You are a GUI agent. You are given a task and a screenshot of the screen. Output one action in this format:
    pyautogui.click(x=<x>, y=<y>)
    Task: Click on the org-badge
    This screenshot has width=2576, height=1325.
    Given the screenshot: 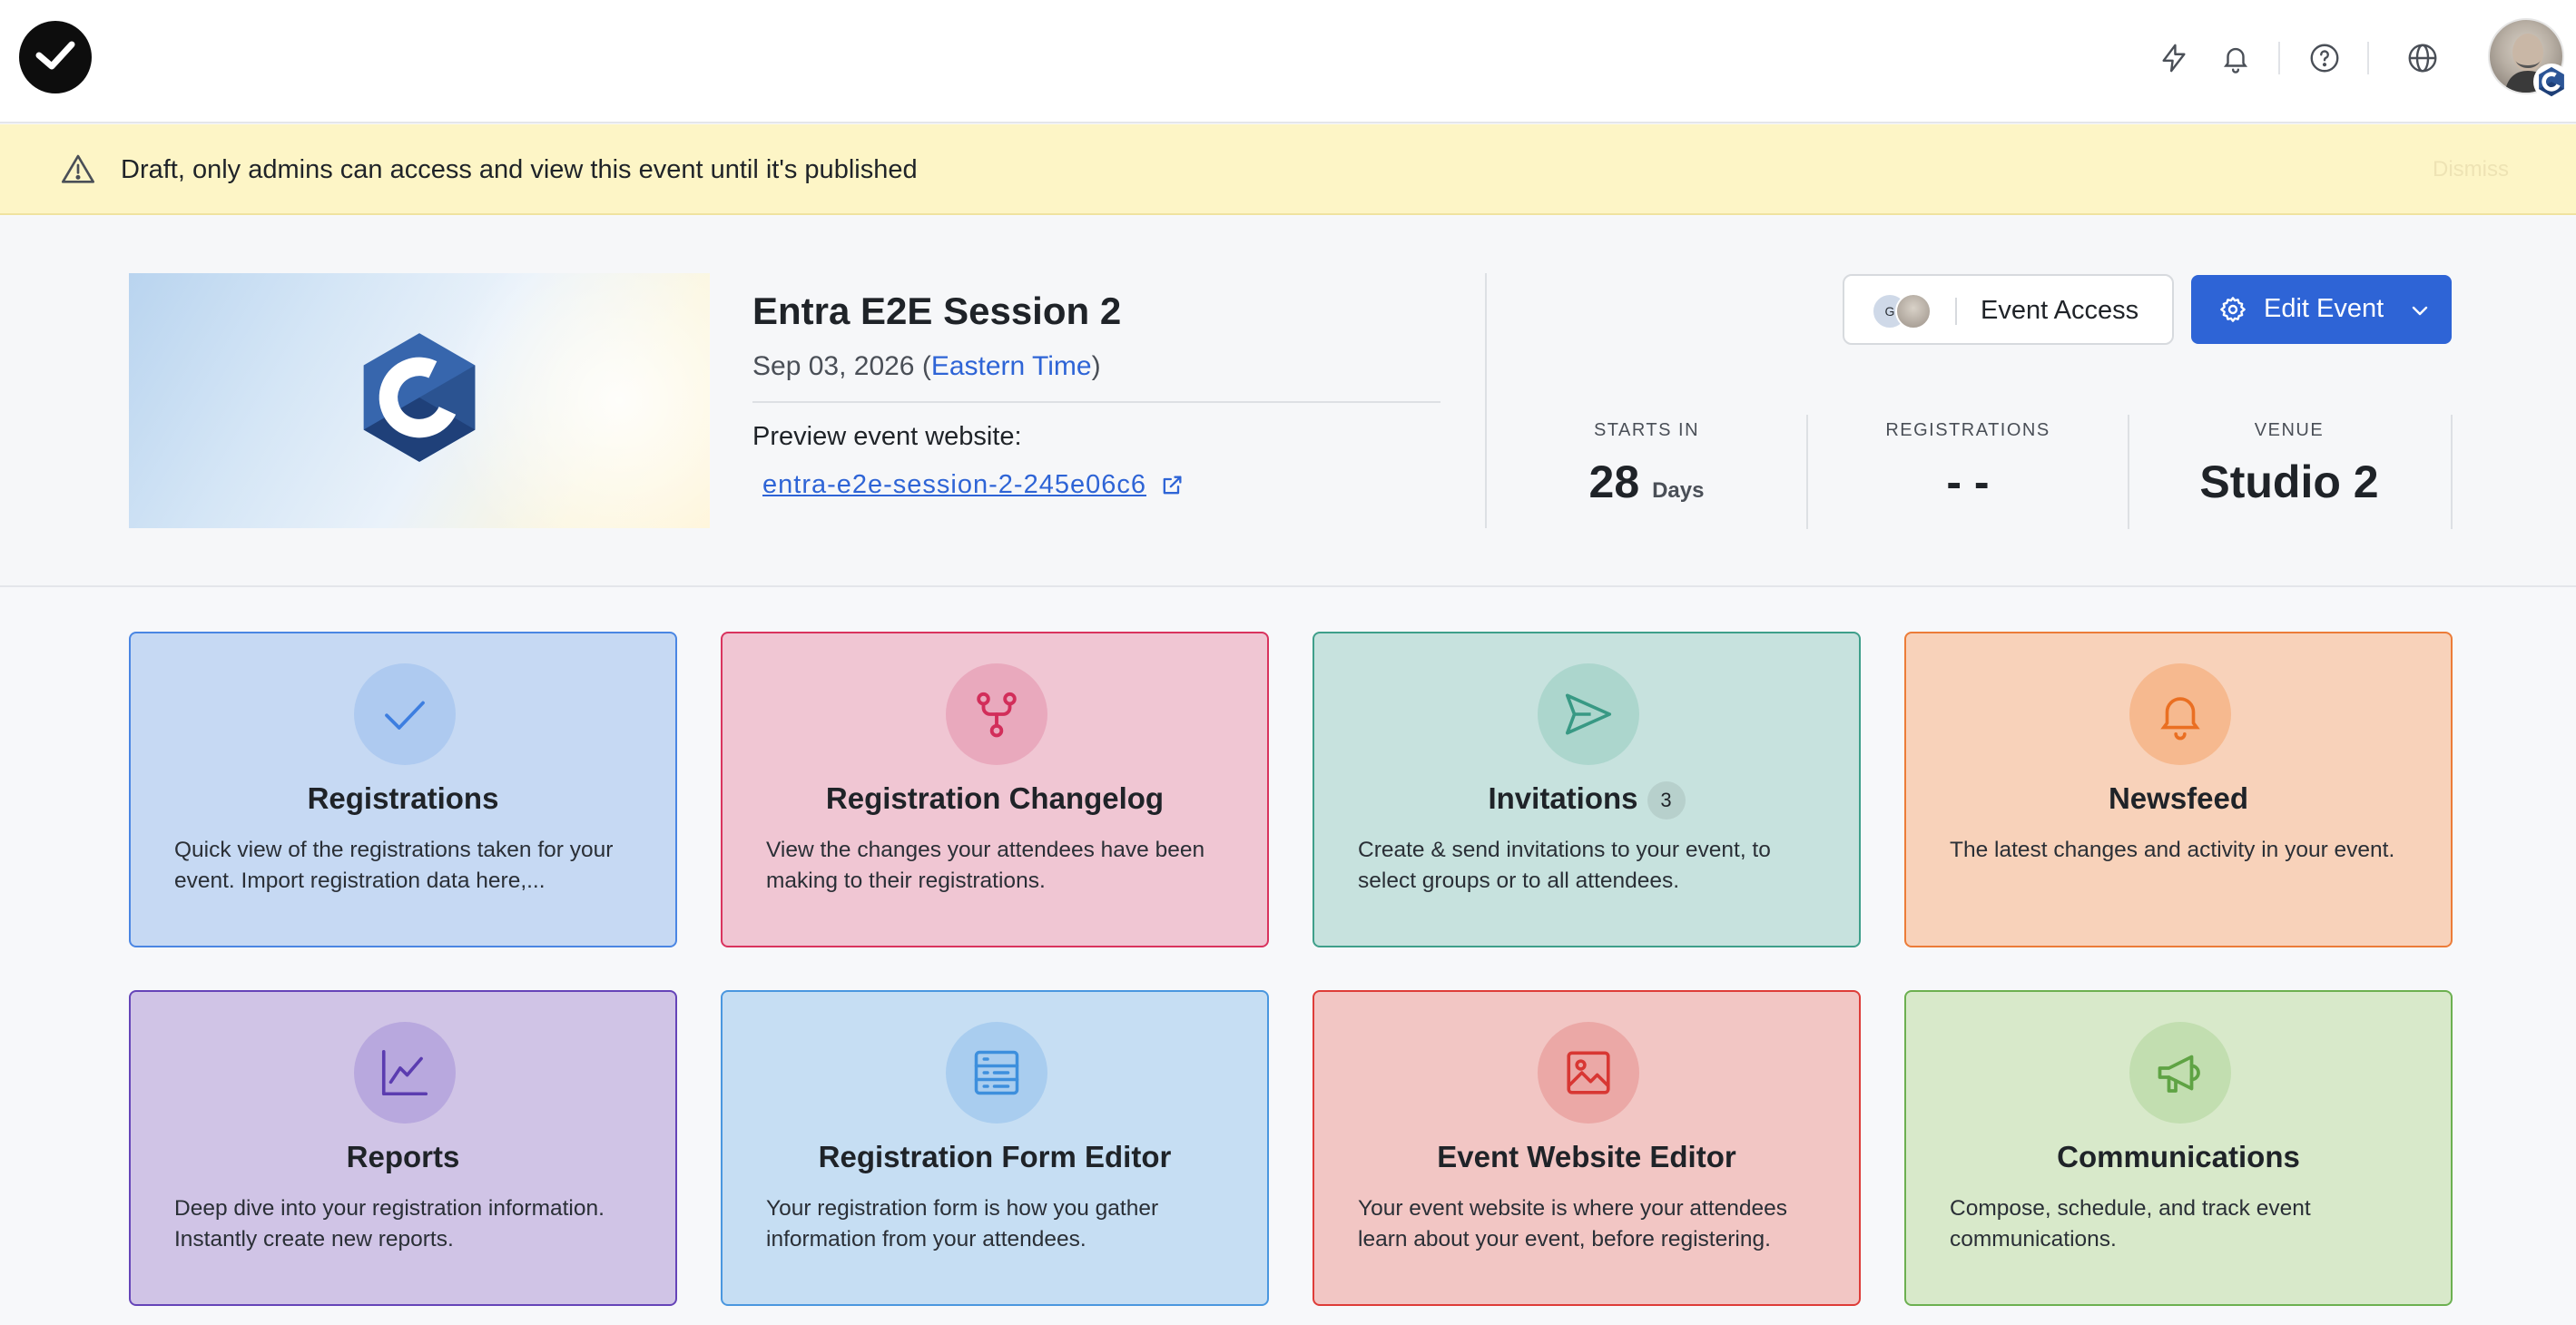 What is the action you would take?
    pyautogui.click(x=2551, y=82)
    